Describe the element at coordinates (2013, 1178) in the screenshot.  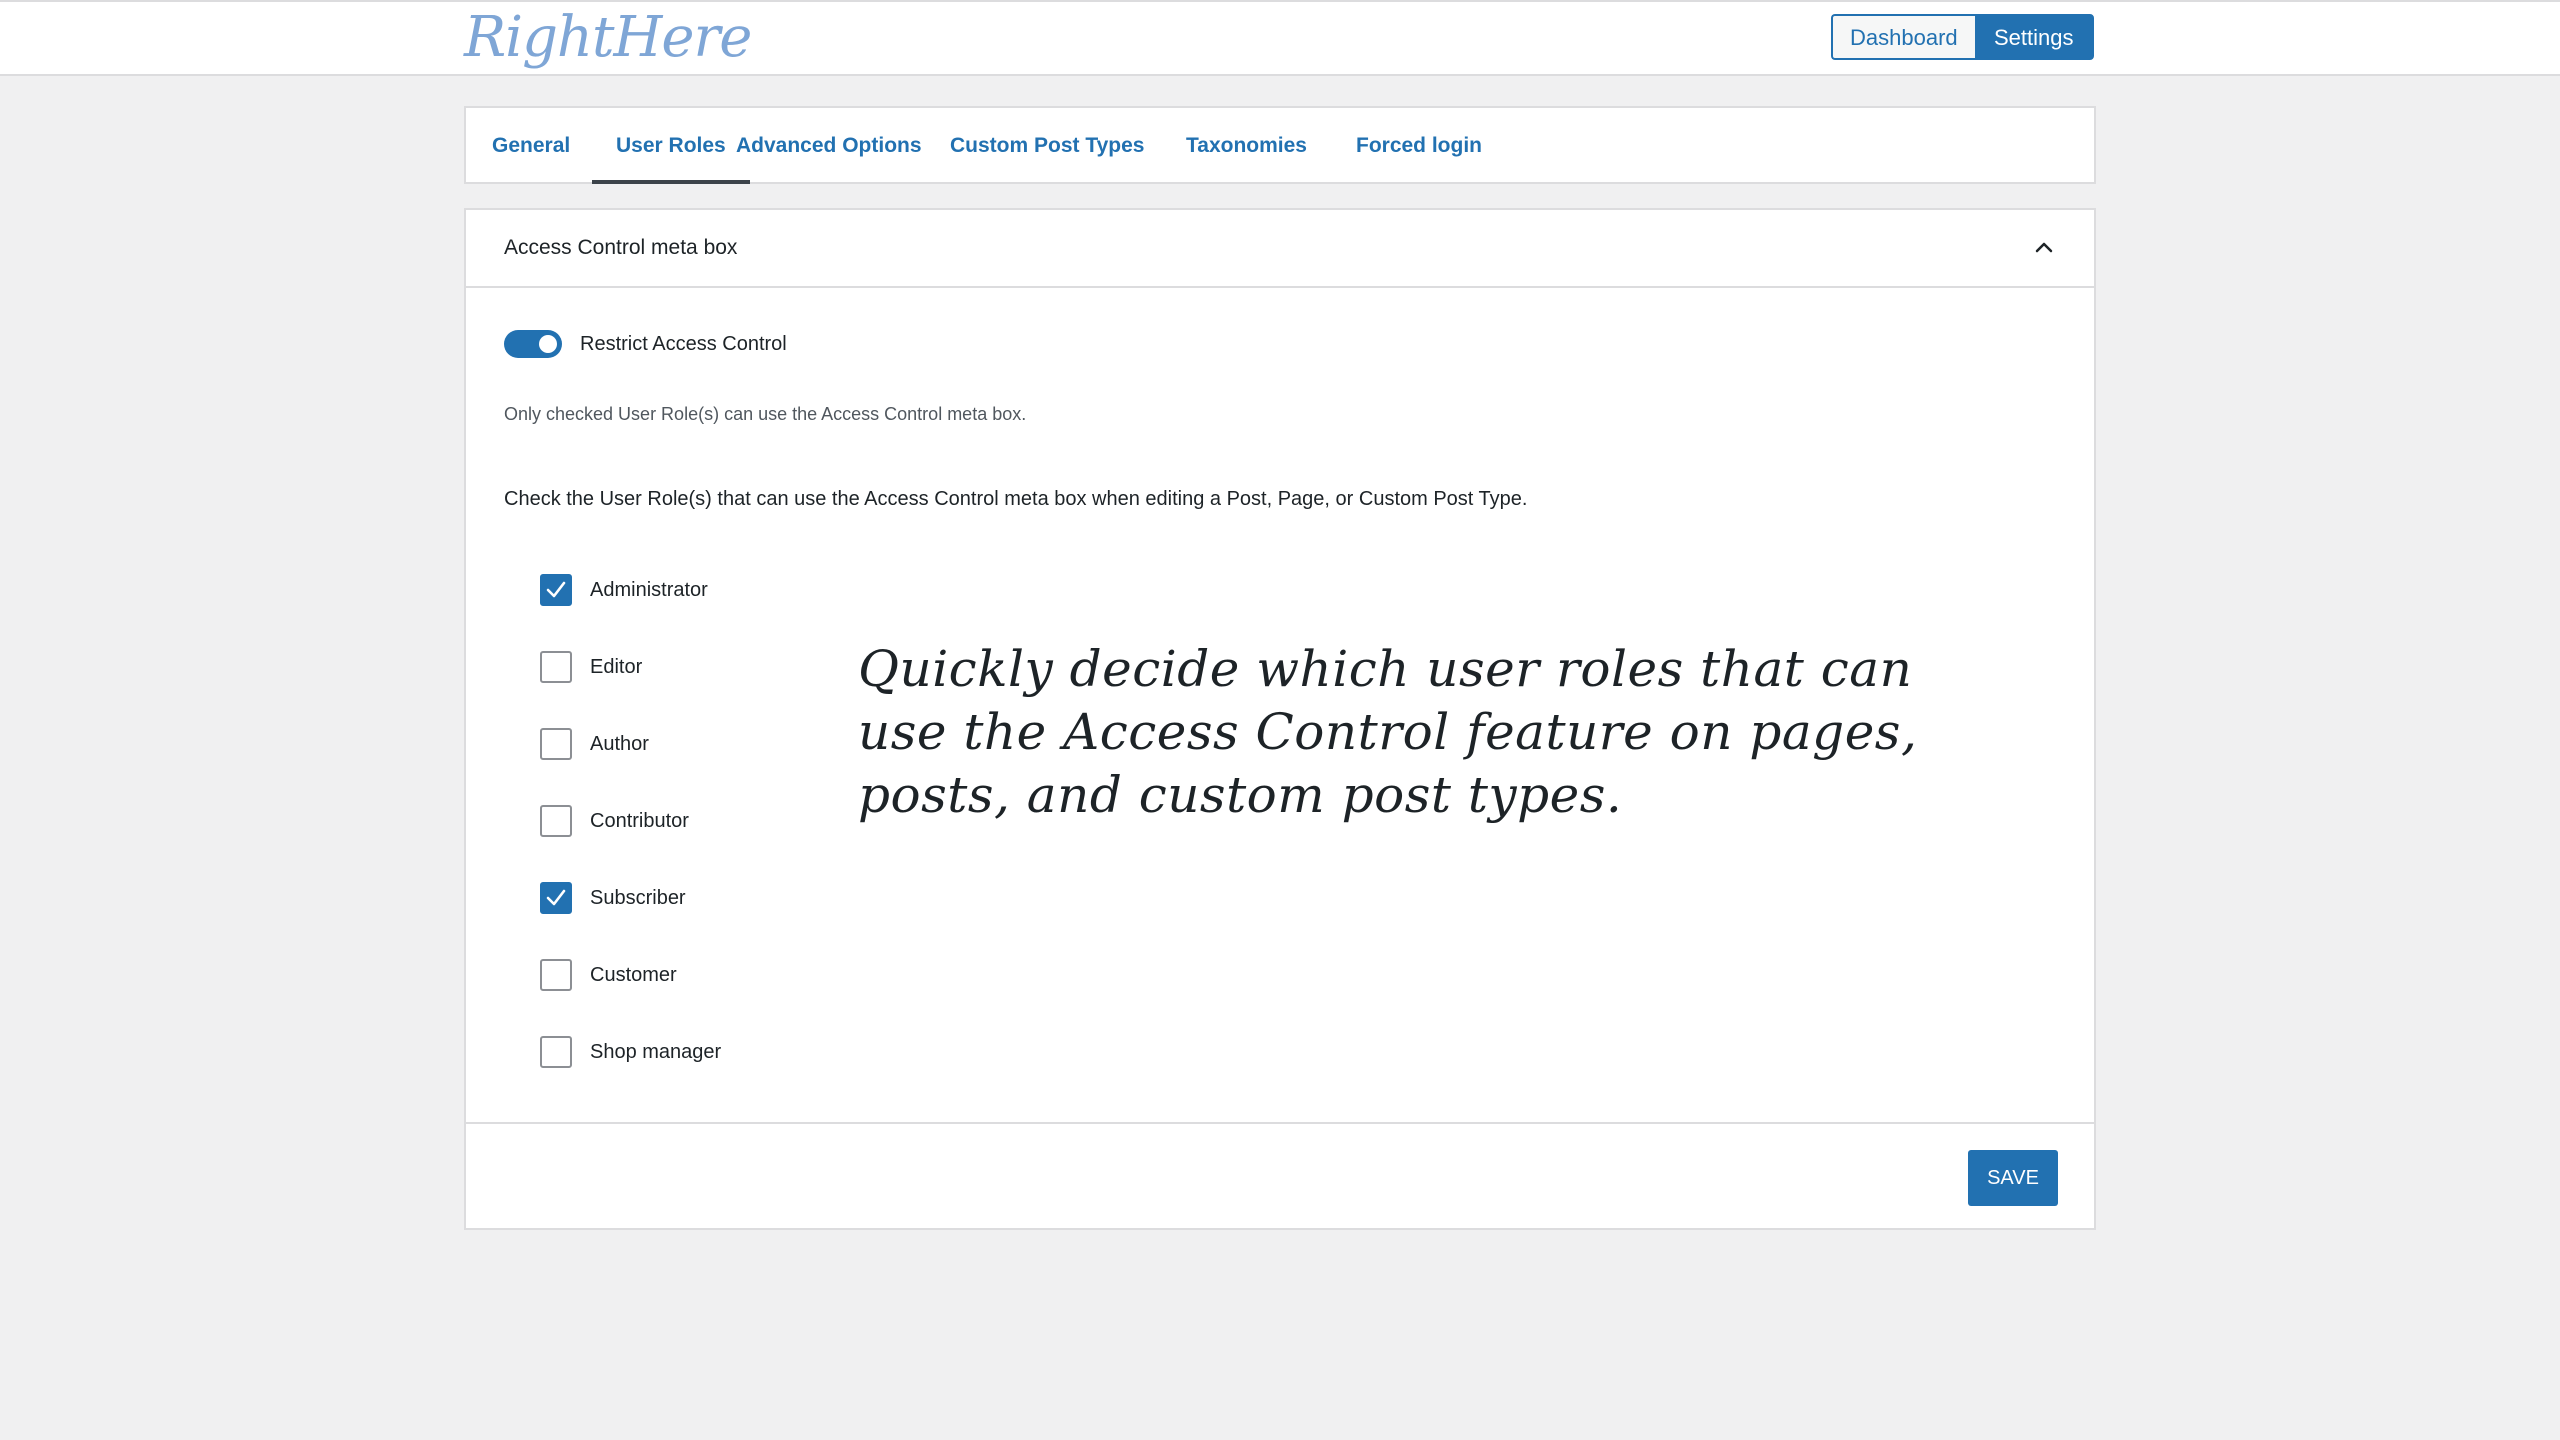
I see `save-button: SAVE` at that location.